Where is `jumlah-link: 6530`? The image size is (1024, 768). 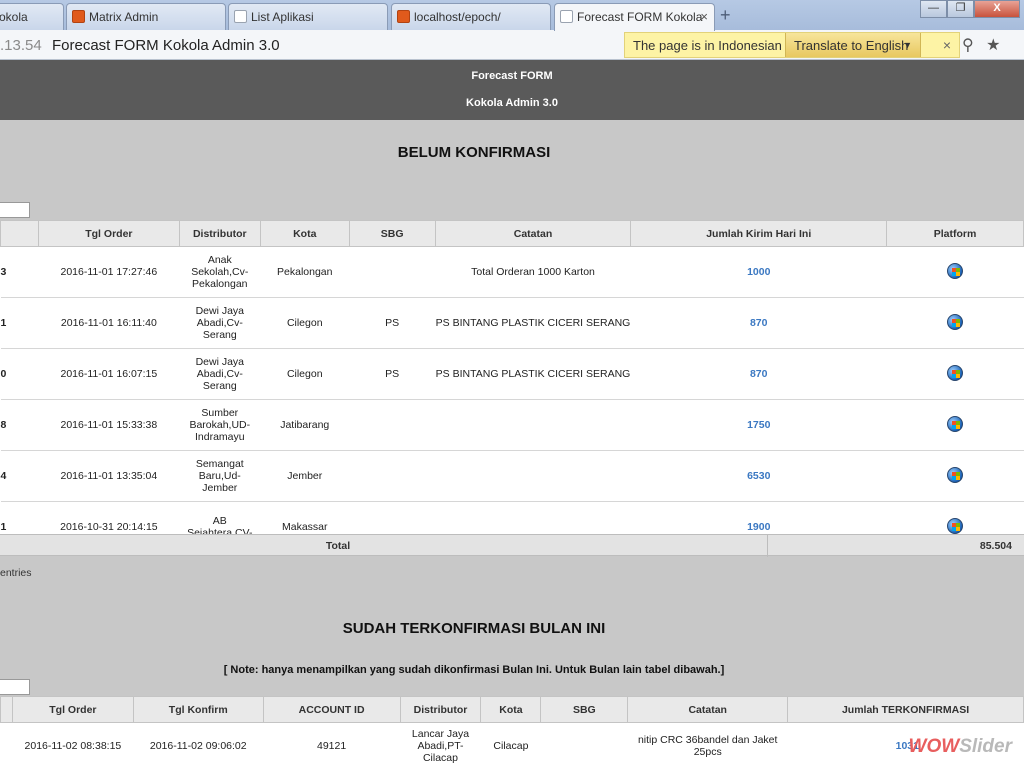
jumlah-link: 6530 is located at coordinates (758, 476).